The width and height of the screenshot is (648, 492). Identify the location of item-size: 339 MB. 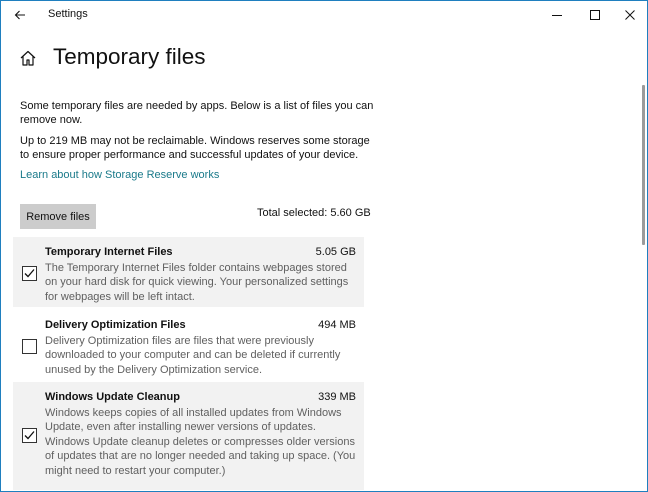
(337, 397).